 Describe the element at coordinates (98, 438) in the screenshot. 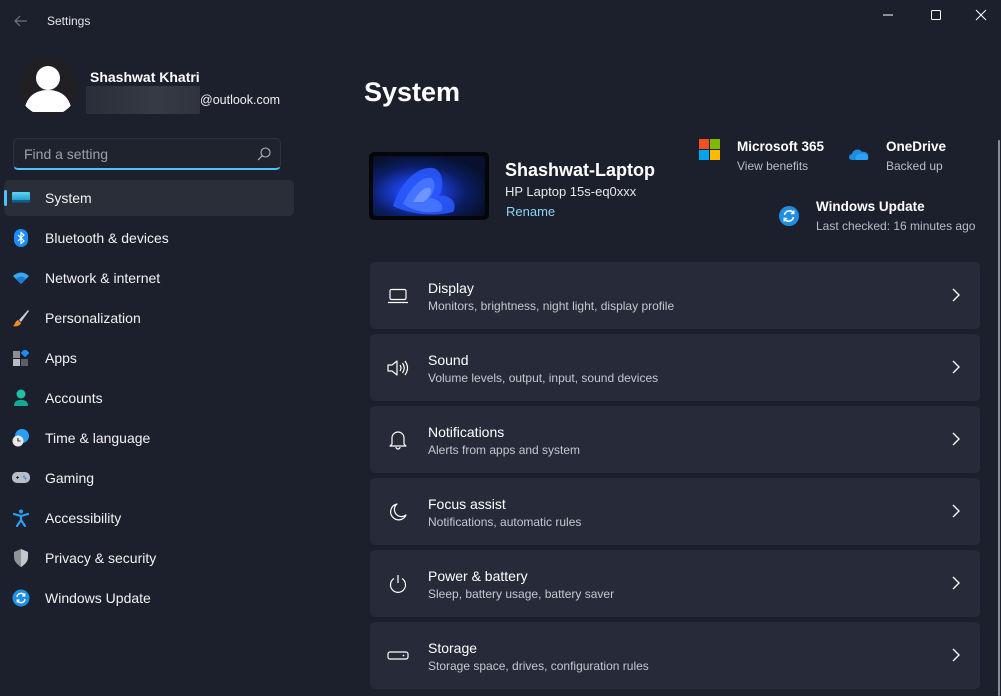

I see `sidebar-item-label: Time & language` at that location.